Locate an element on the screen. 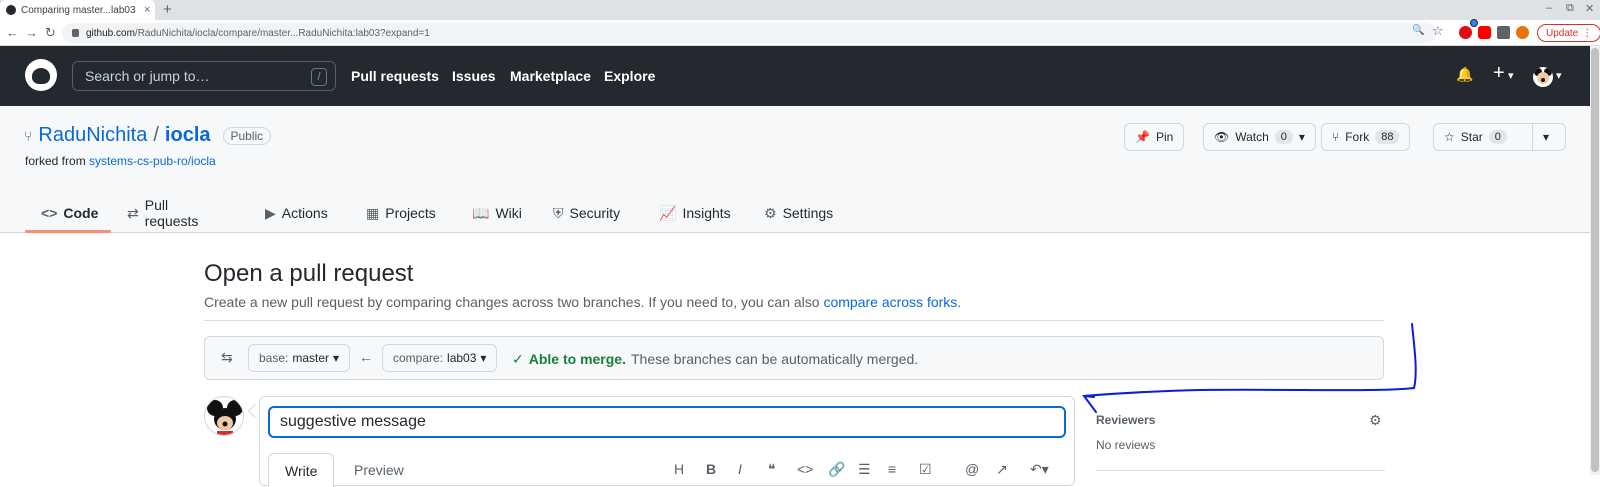  profile-icon is located at coordinates (1522, 32).